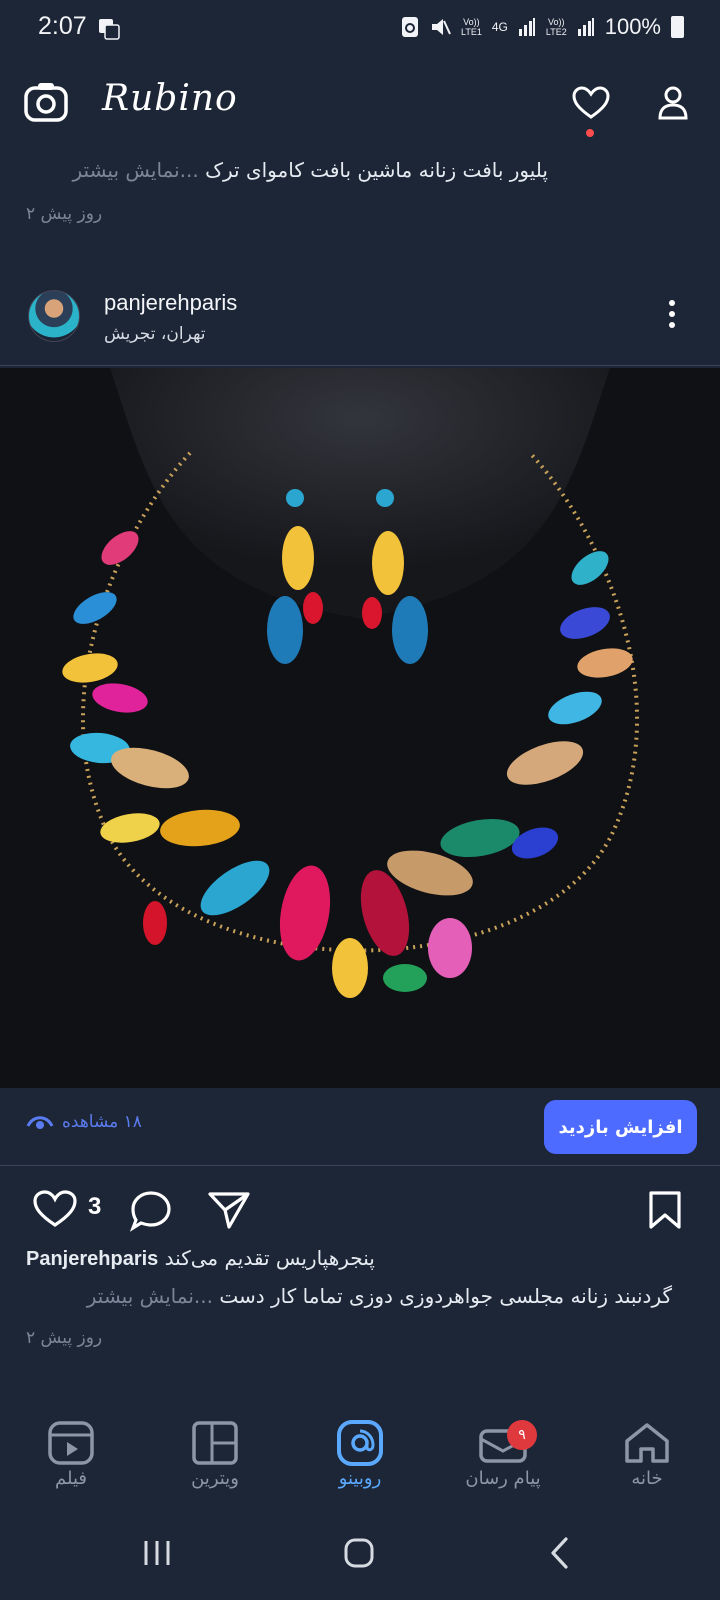 Image resolution: width=720 pixels, height=1600 pixels. Describe the element at coordinates (556, 27) in the screenshot. I see `sim2-label: Vo)) LTE2` at that location.